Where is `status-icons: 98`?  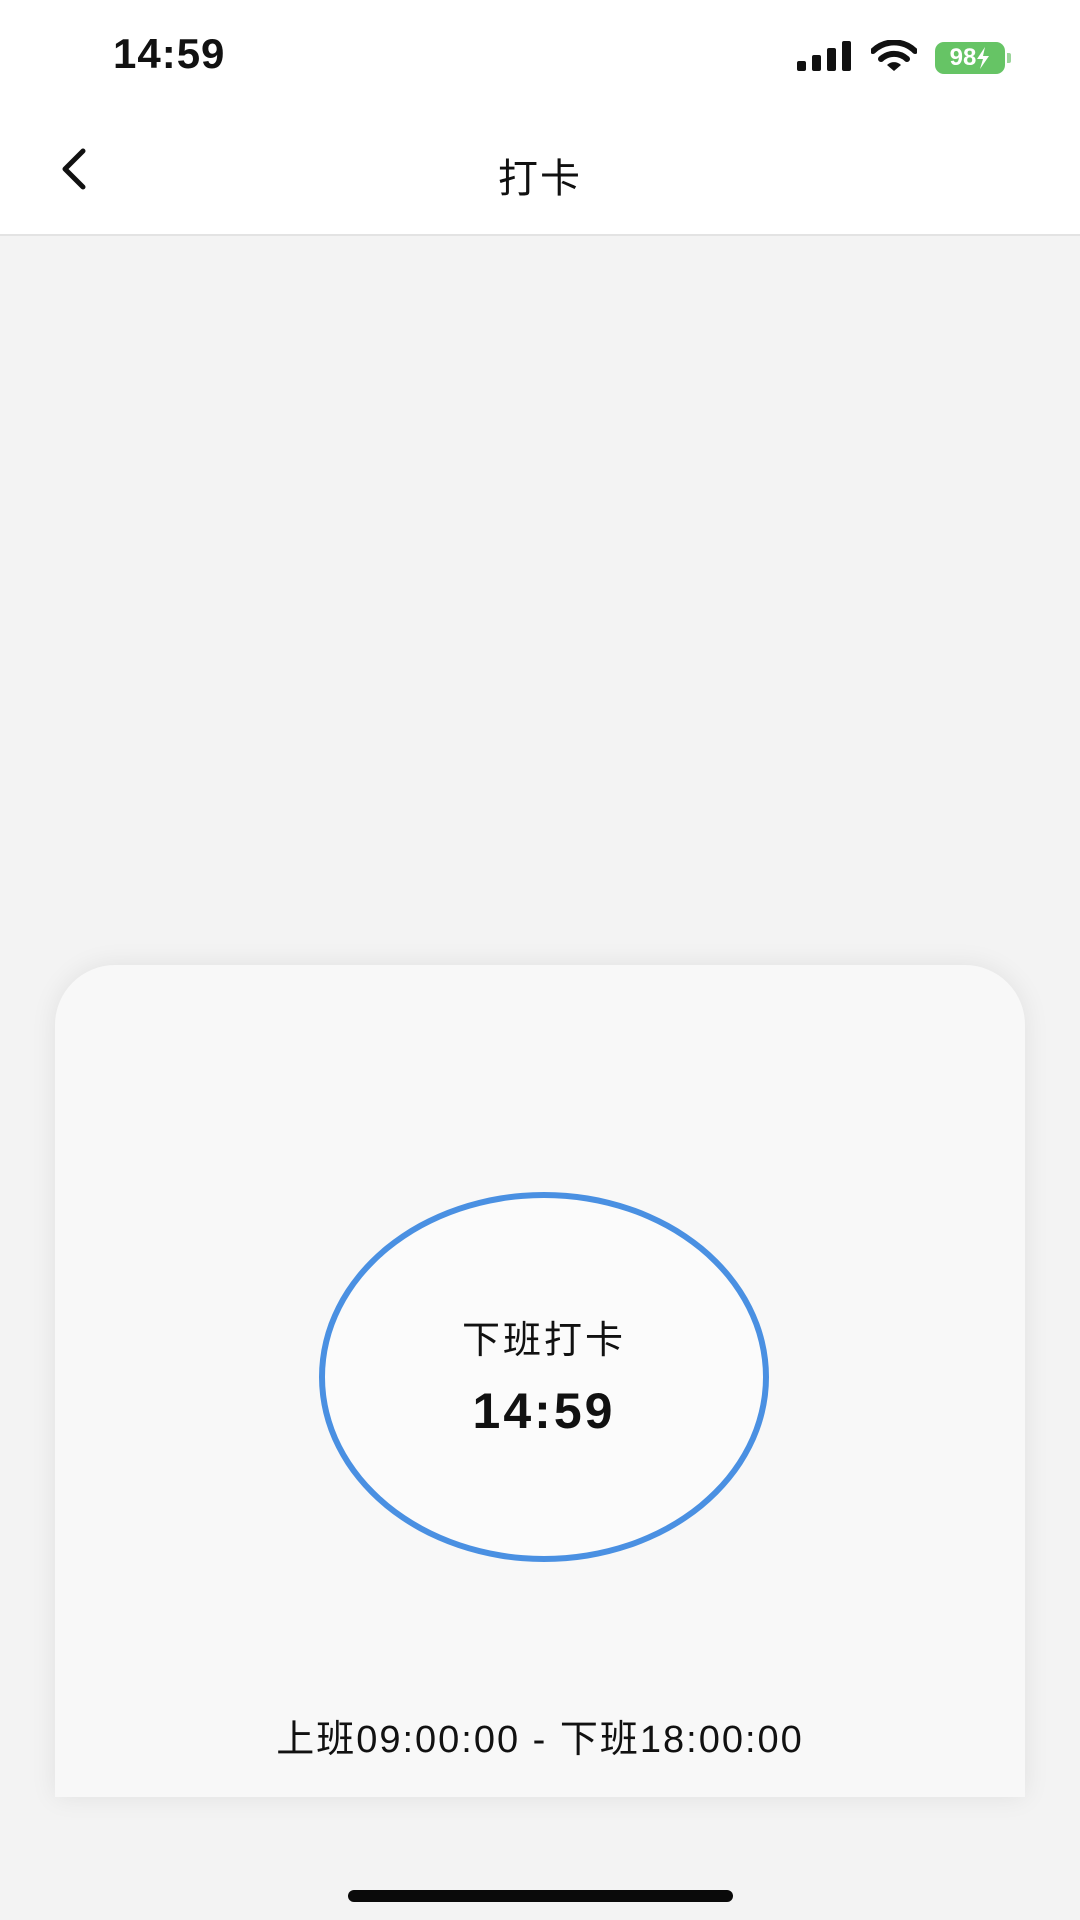
status-icons: 98 is located at coordinates (904, 58).